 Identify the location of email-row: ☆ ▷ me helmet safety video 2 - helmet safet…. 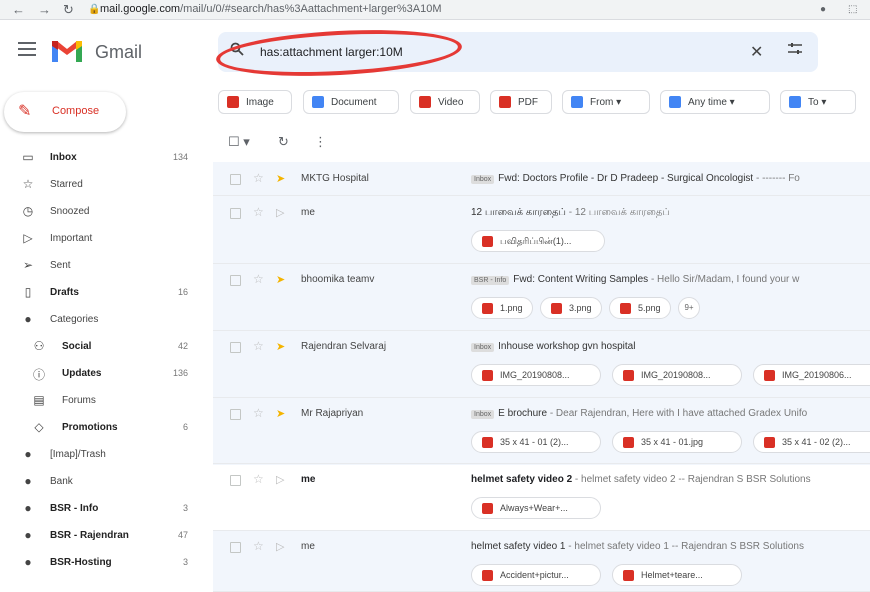
(541, 498).